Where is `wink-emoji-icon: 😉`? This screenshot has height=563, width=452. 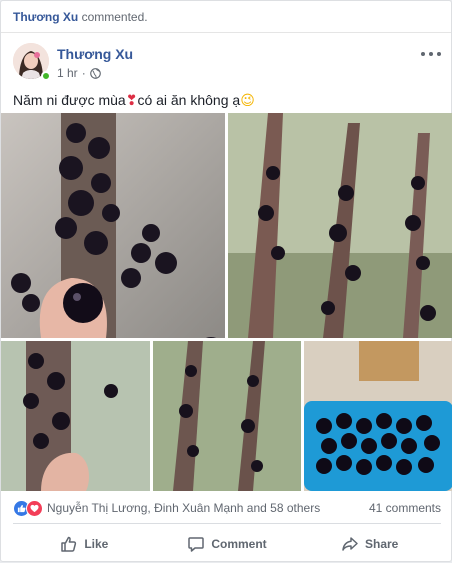
wink-emoji-icon: 😉 is located at coordinates (247, 100).